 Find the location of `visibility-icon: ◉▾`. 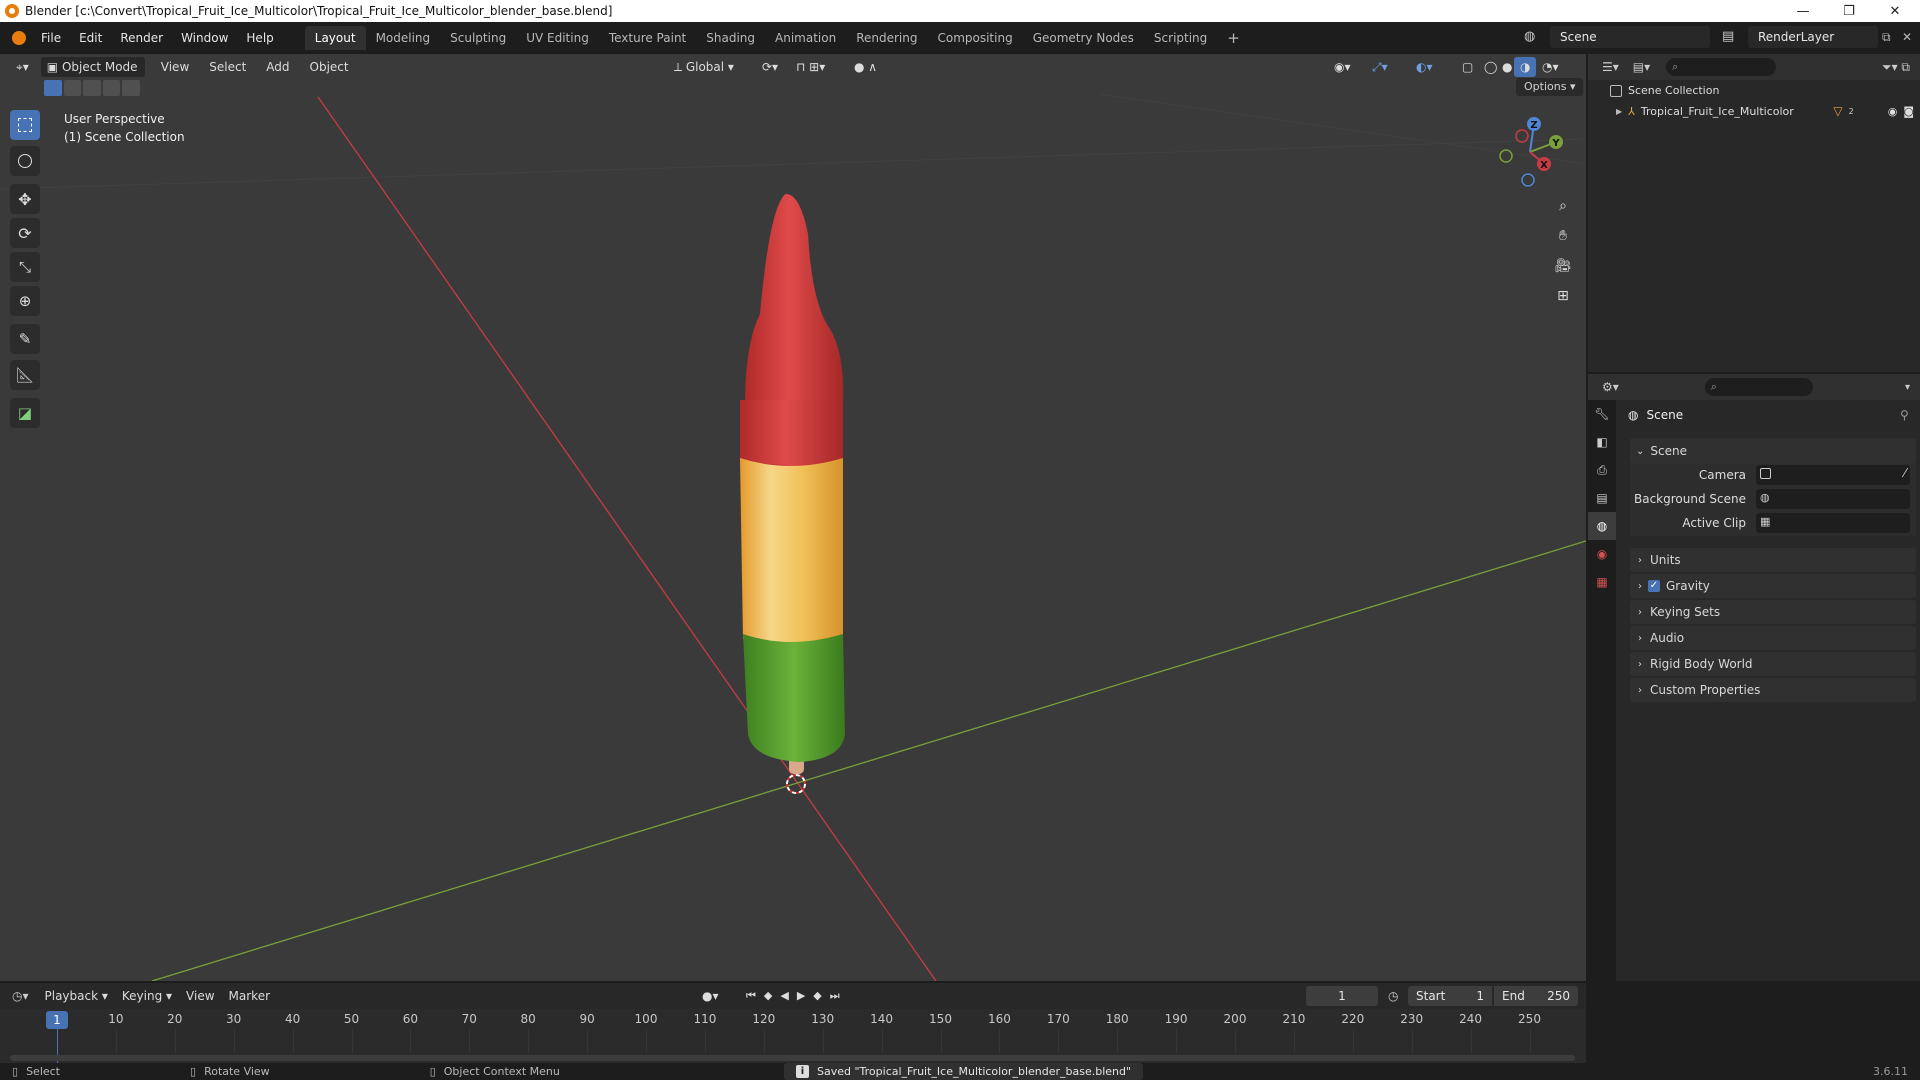

visibility-icon: ◉▾ is located at coordinates (1342, 67).